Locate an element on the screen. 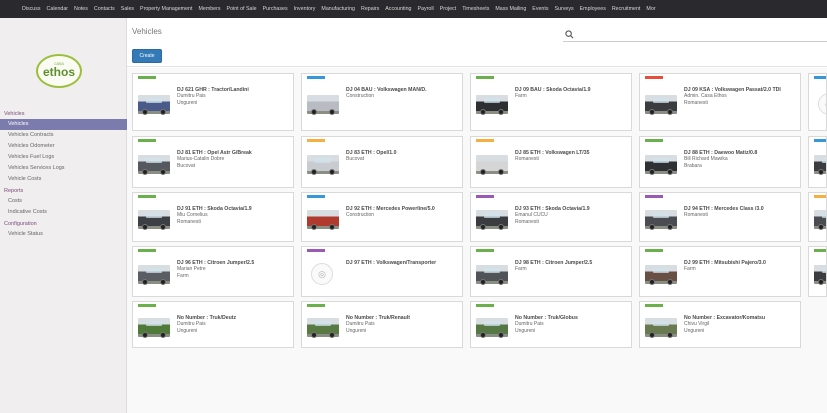 Image resolution: width=827 pixels, height=413 pixels. sidebar-item: Vehicles Fuel Logs is located at coordinates (63, 157).